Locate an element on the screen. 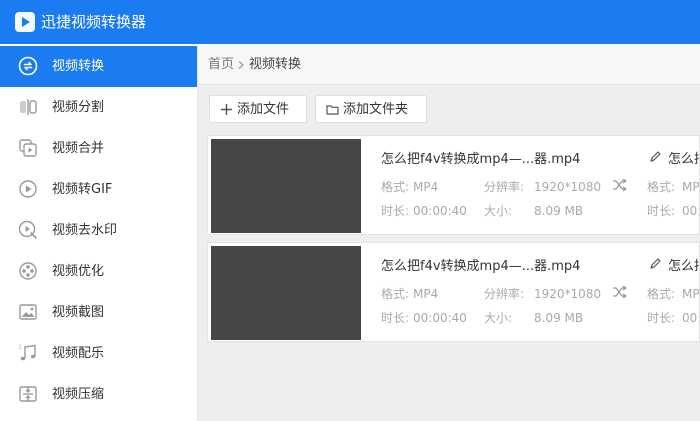 The height and width of the screenshot is (421, 700). compress-icon is located at coordinates (28, 394).